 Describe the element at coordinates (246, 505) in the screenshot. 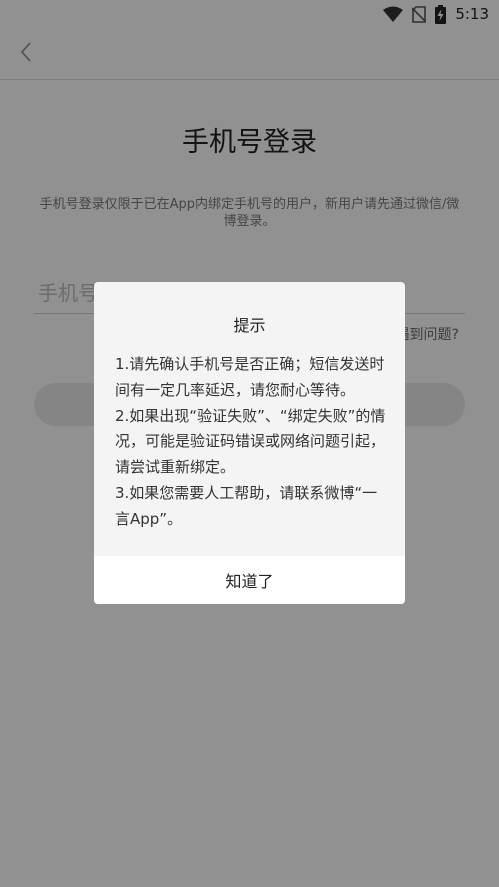

I see `dialog-line-3: 3.如果您需要人工帮助，请联系微博“一言App”。` at that location.